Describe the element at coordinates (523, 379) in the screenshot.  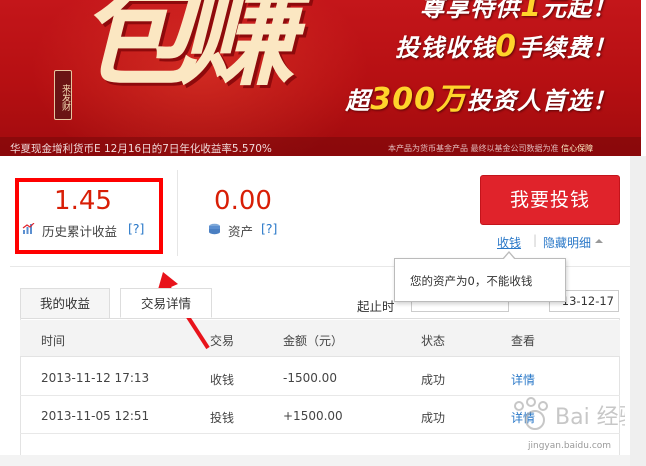
I see `row-1-details-link: 详情` at that location.